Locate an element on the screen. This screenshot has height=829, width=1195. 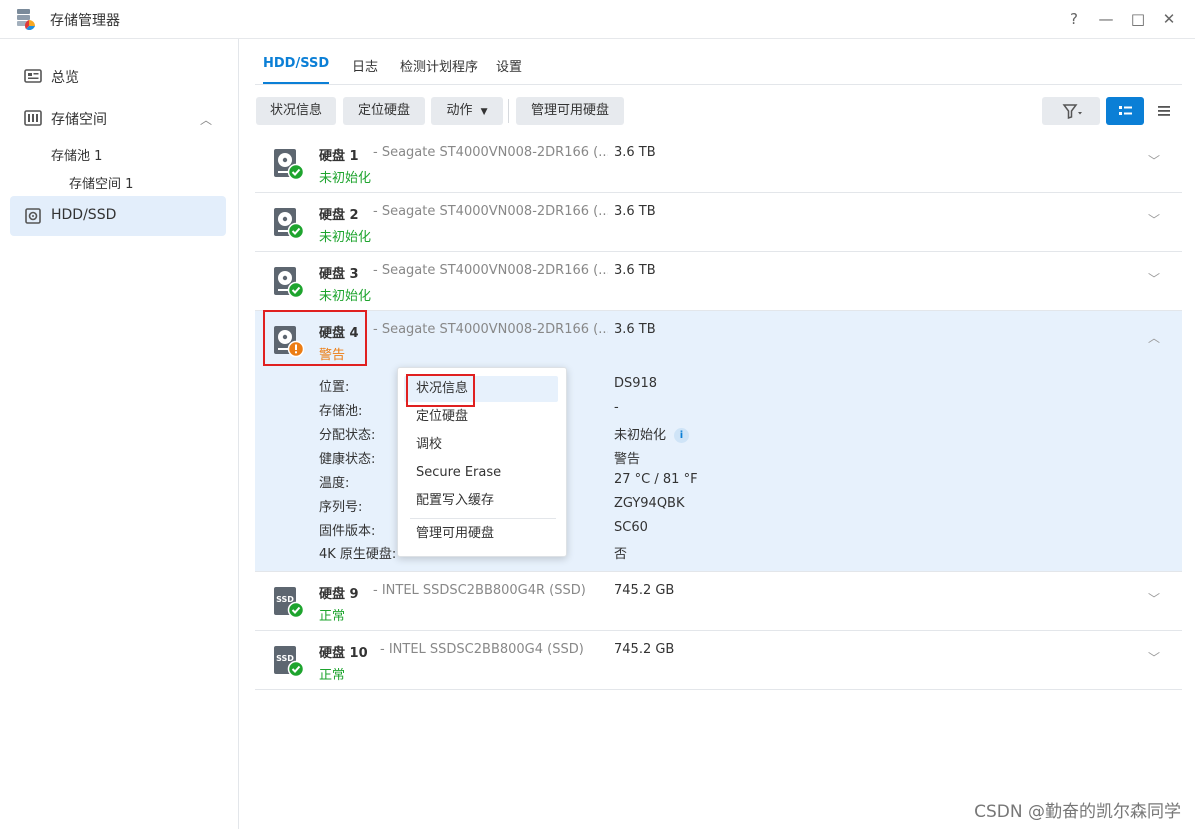
detail-label-location: 位置: is located at coordinates (334, 387).